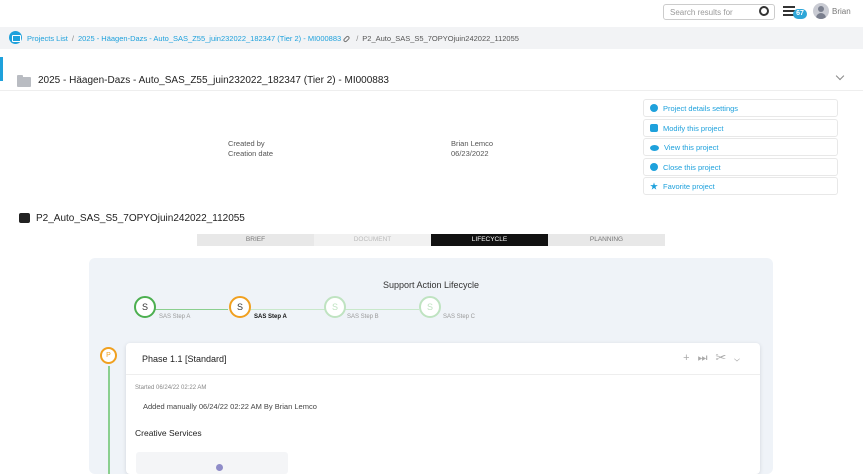 Image resolution: width=863 pixels, height=474 pixels. What do you see at coordinates (800, 14) in the screenshot?
I see `notification-badge: 67` at bounding box center [800, 14].